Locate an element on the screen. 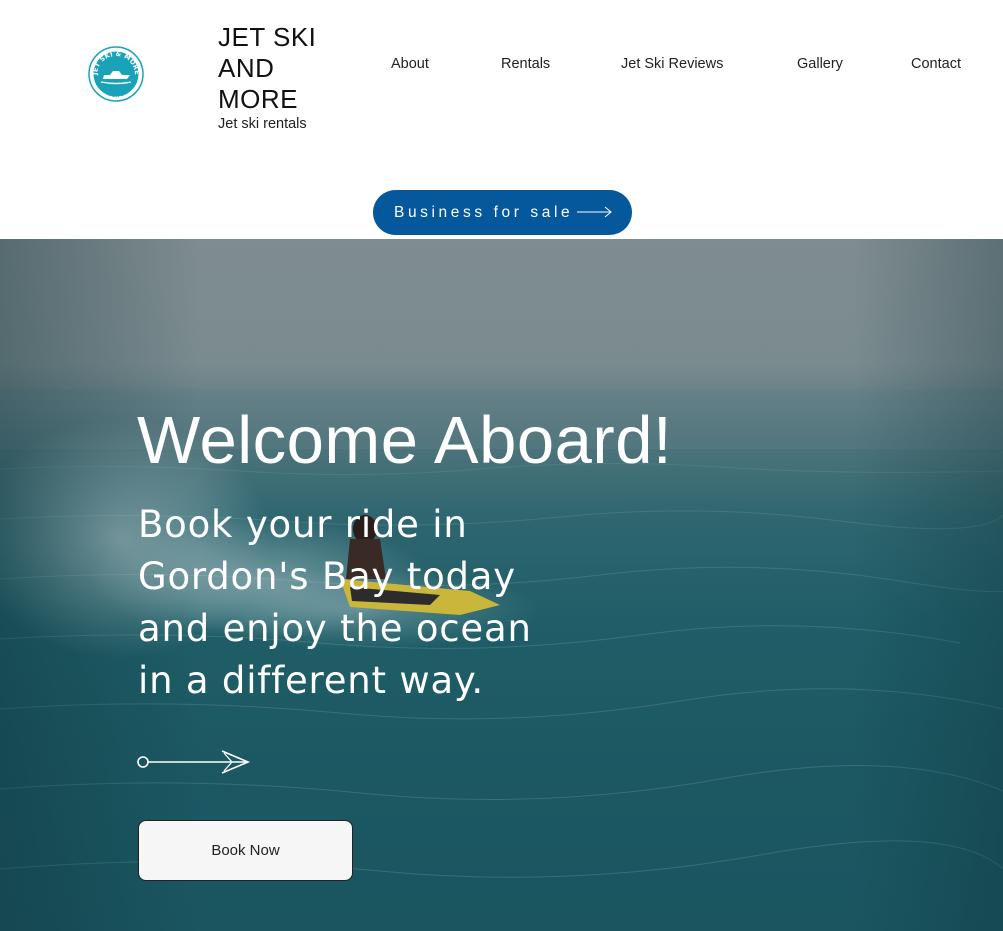  nav-link-gallery: Gallery is located at coordinates (820, 64).